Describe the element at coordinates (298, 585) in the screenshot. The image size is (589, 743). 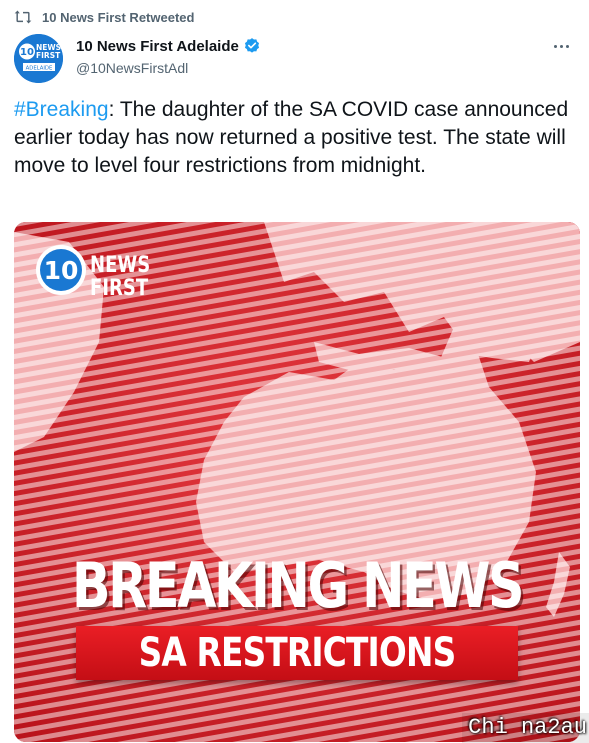
I see `breaking-news-headline: BREAKING NEWS` at that location.